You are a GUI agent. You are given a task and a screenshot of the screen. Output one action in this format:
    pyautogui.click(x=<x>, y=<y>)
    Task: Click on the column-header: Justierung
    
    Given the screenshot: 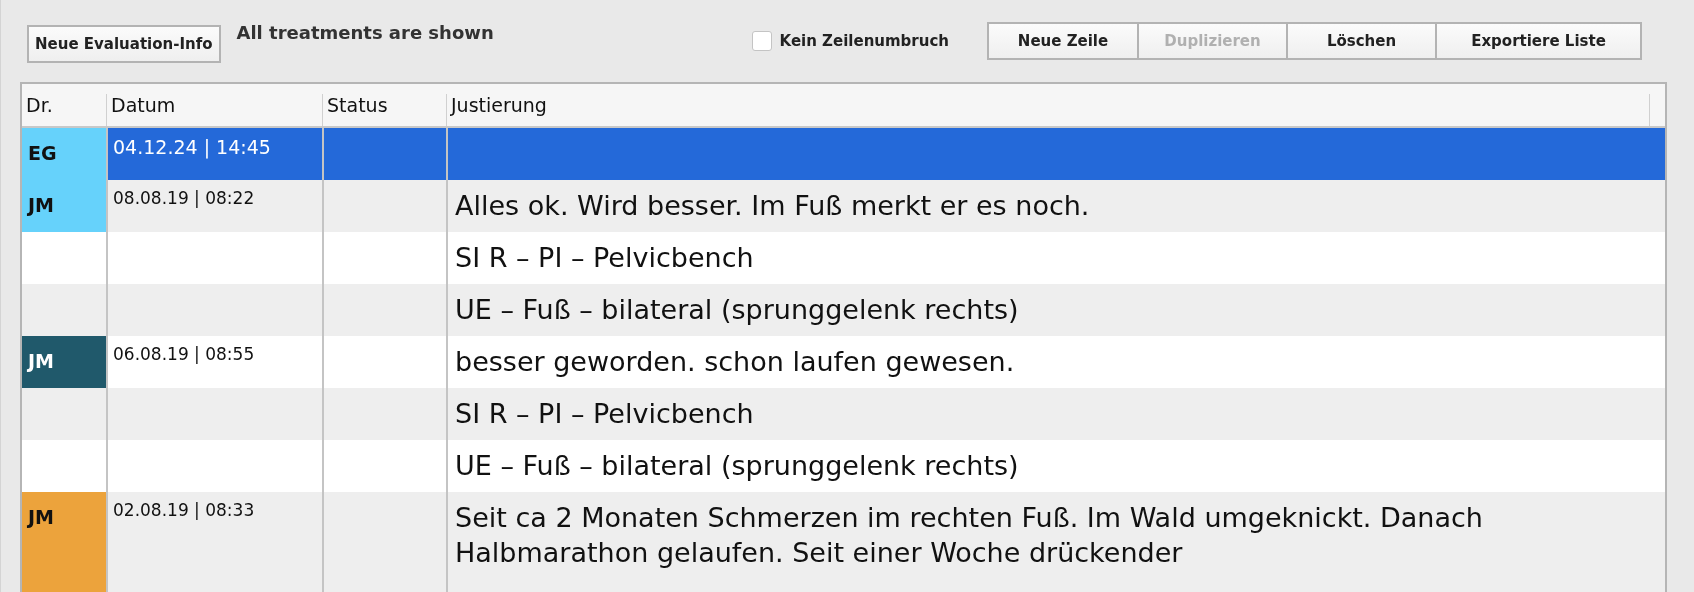 What is the action you would take?
    pyautogui.click(x=1047, y=110)
    